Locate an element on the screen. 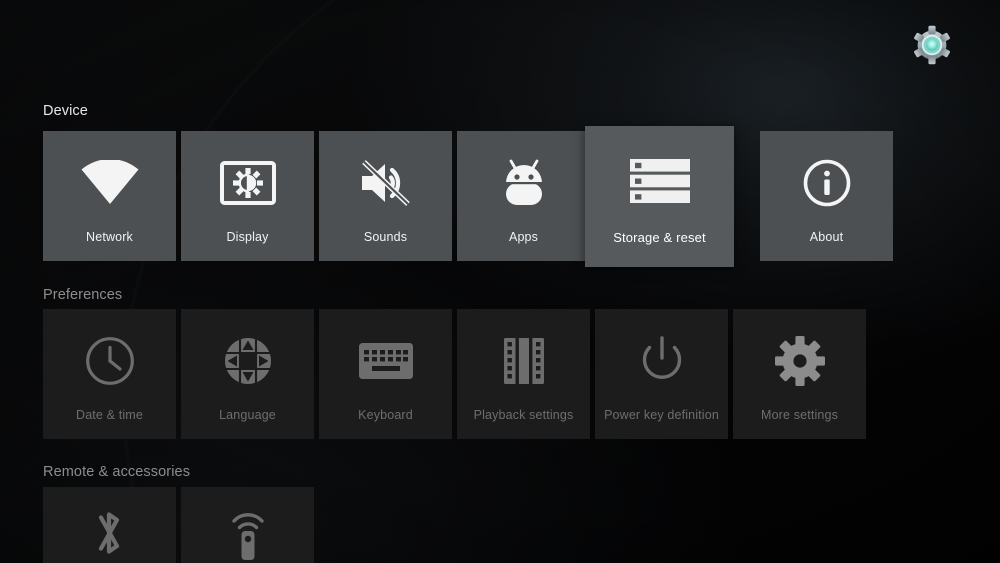 The width and height of the screenshot is (1000, 563). tile-label: Keyboard is located at coordinates (385, 415).